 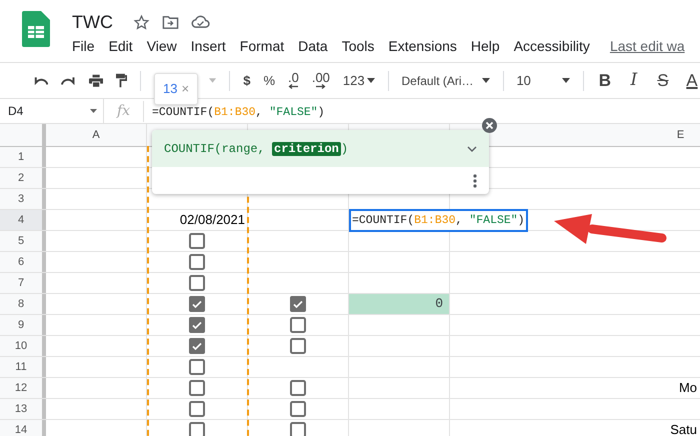 I want to click on function-signature: COUNTIF(range, criterion ), so click(x=256, y=149).